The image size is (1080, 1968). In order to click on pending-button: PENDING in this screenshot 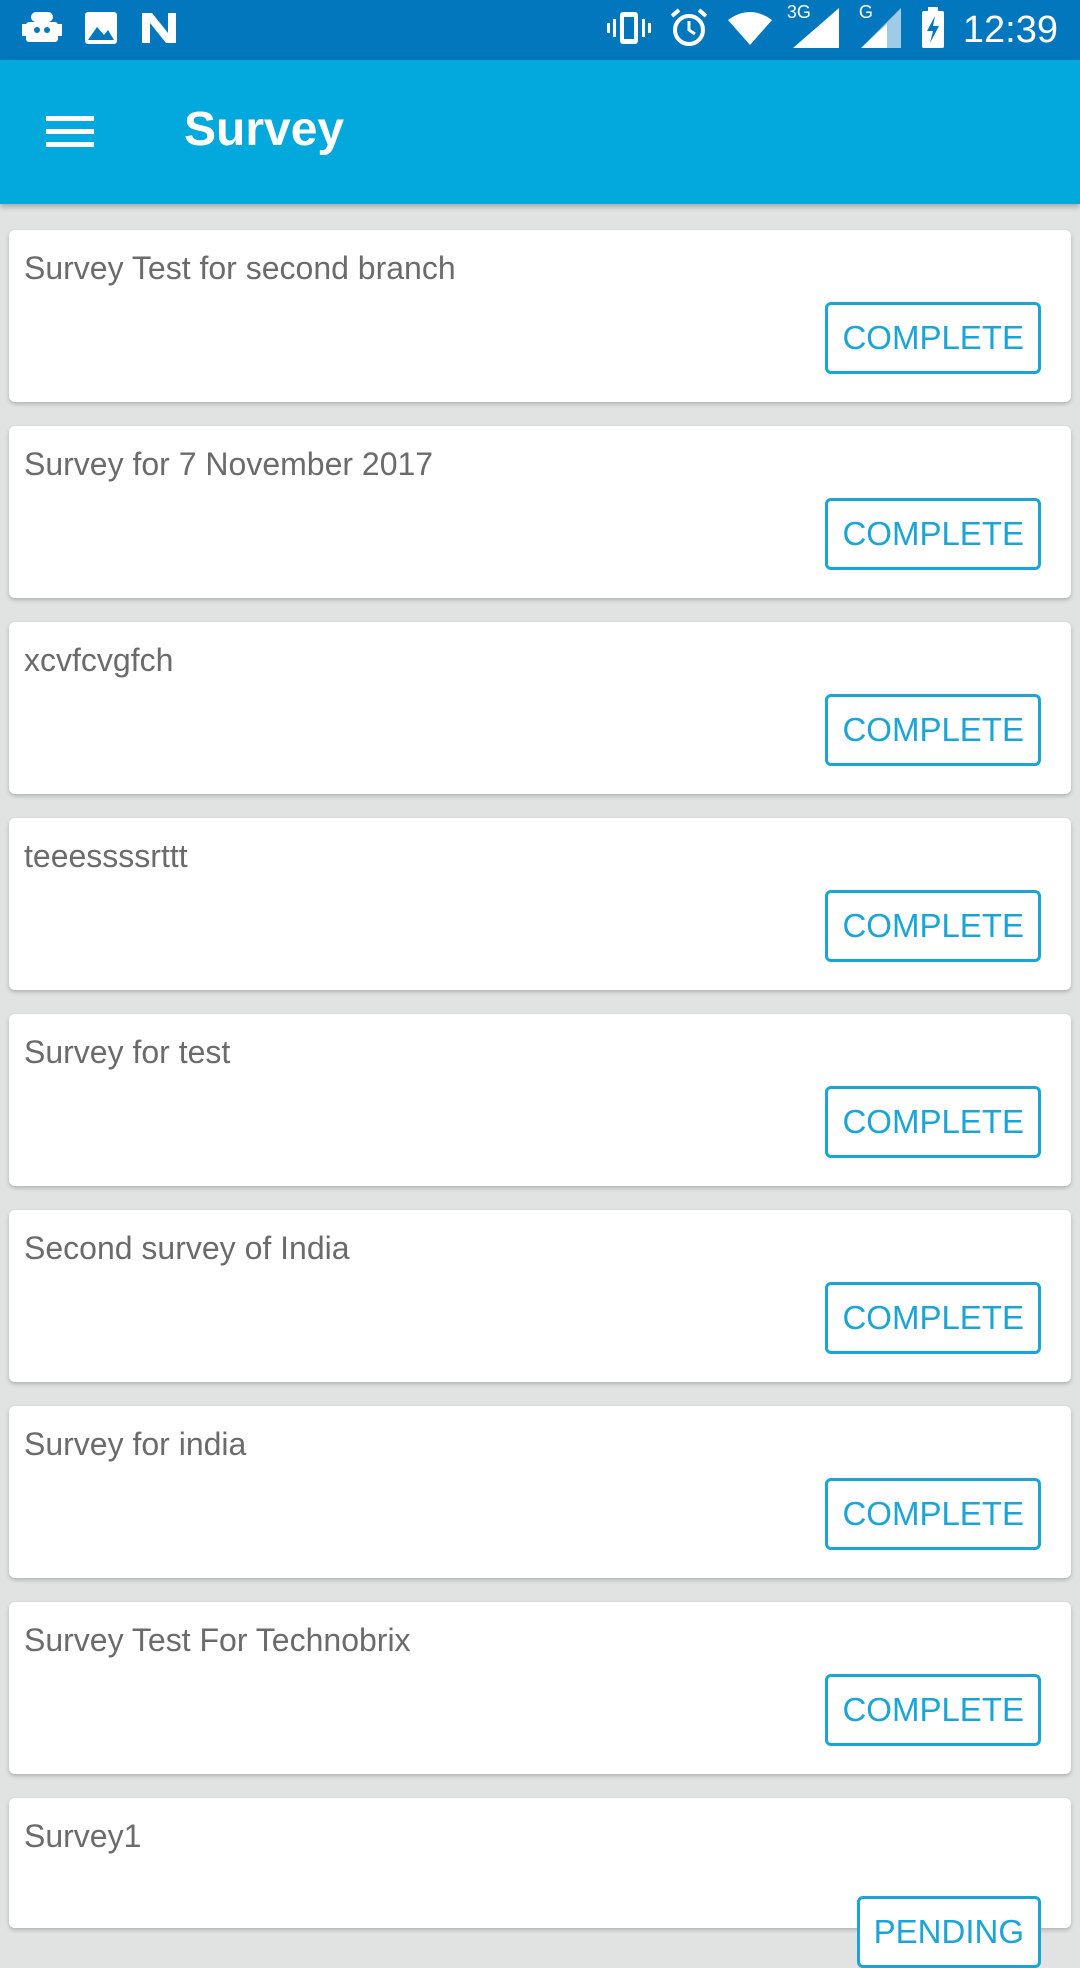, I will do `click(948, 1932)`.